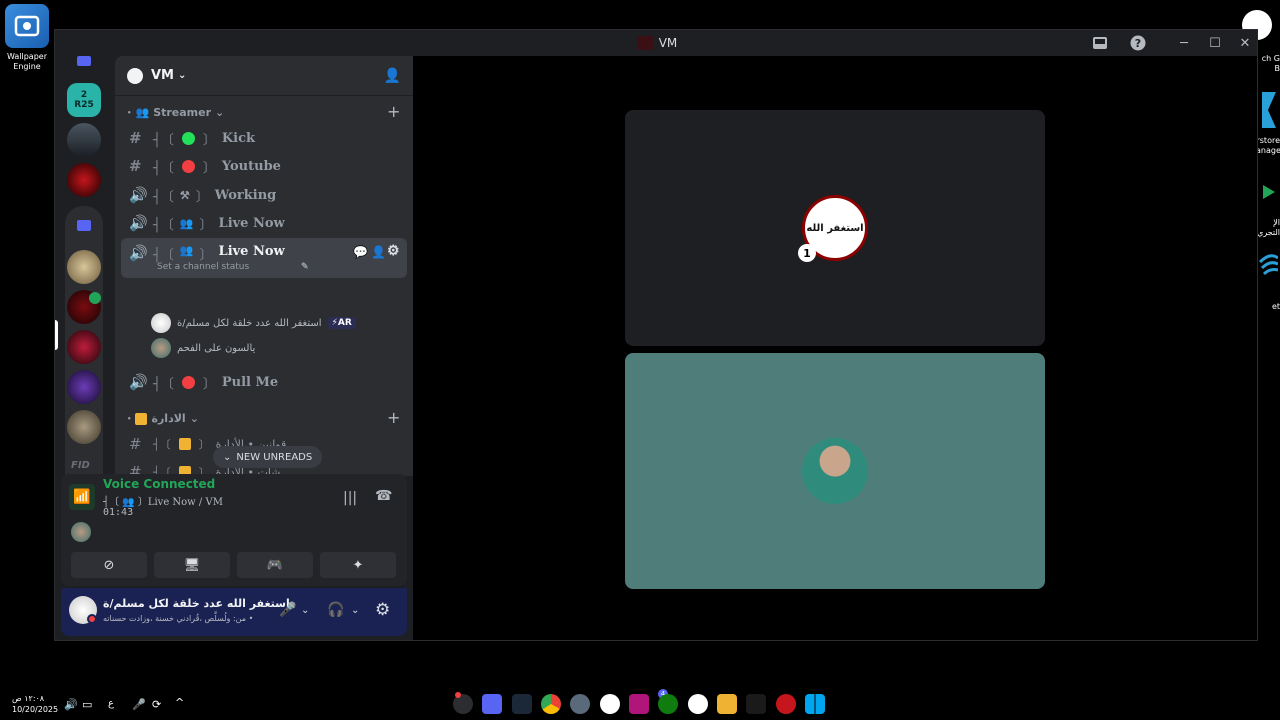  What do you see at coordinates (264, 76) in the screenshot?
I see `server-header: VM ⌄ 👤` at bounding box center [264, 76].